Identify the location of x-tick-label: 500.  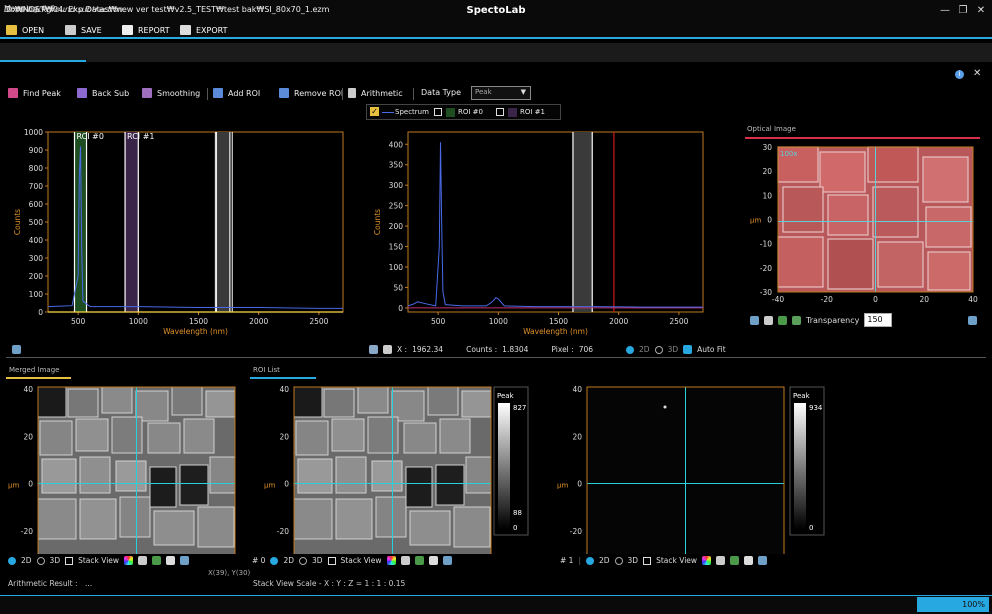
(438, 321).